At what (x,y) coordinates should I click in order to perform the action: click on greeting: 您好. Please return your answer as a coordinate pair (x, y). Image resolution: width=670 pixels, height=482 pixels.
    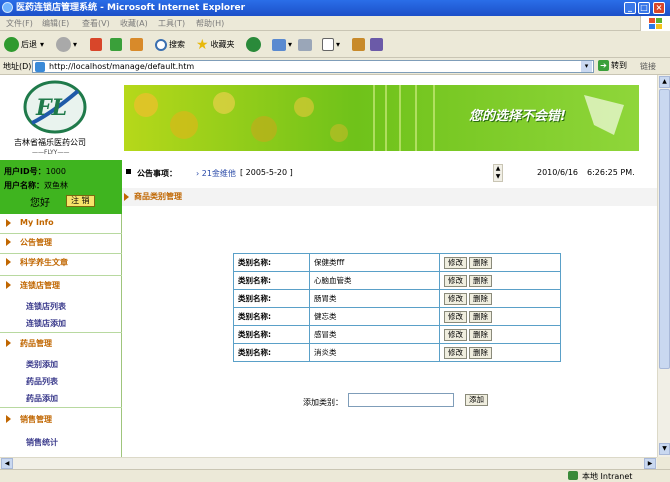
    Looking at the image, I should click on (40, 203).